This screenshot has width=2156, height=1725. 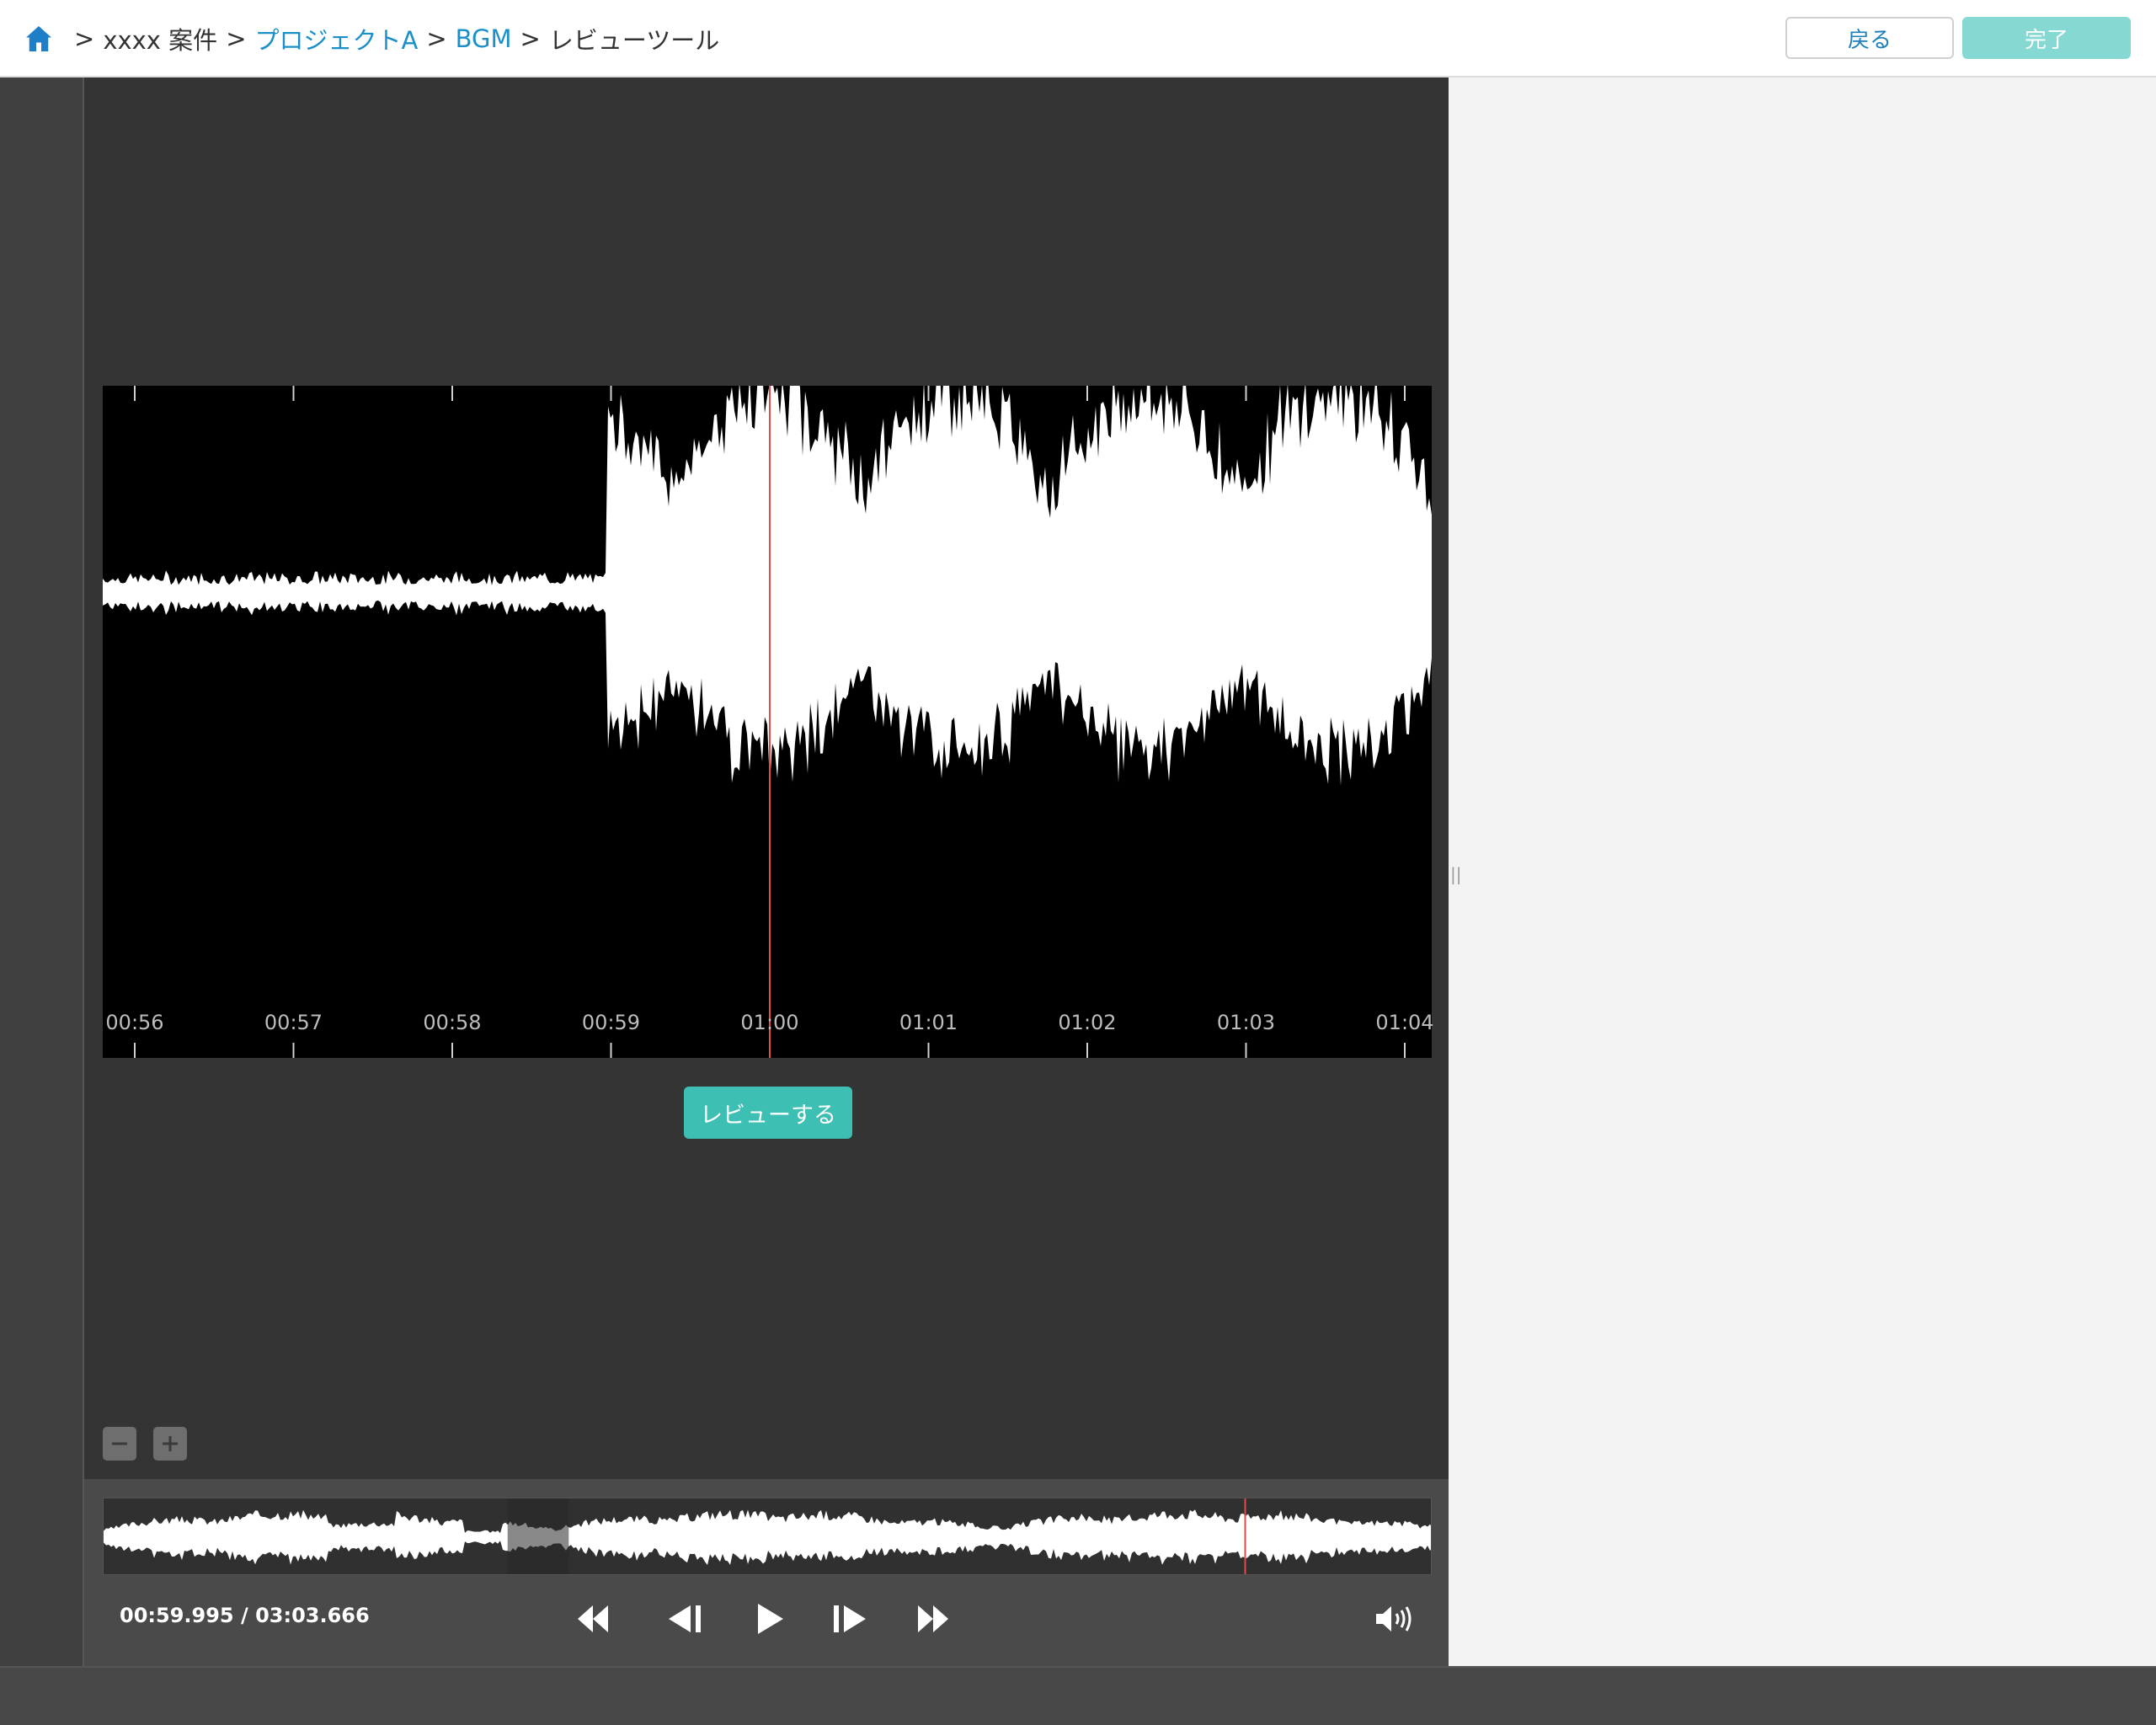 What do you see at coordinates (1404, 1022) in the screenshot?
I see `time-tick-label: 01:04` at bounding box center [1404, 1022].